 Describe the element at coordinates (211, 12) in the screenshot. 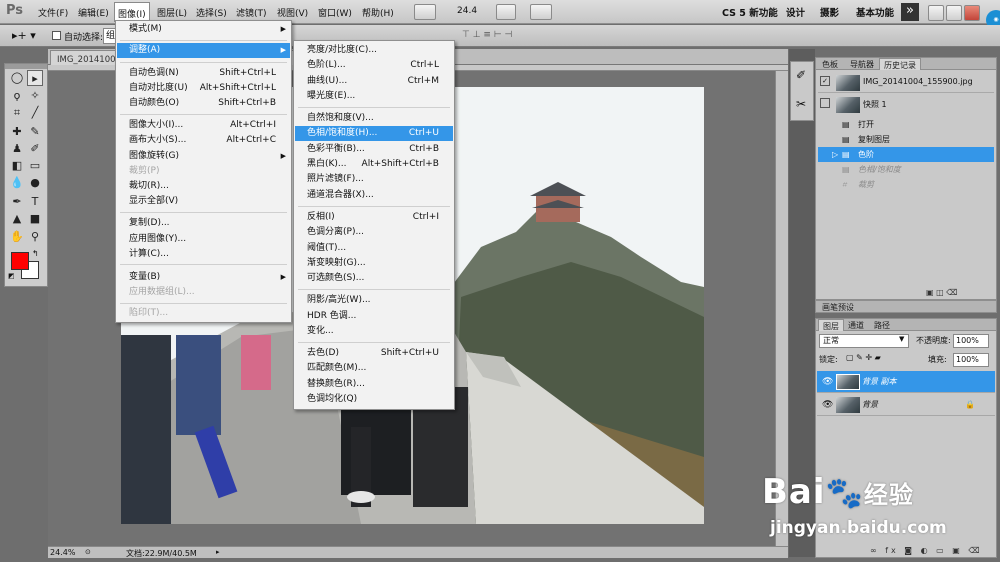

I see `menu-select: 选择(S)` at that location.